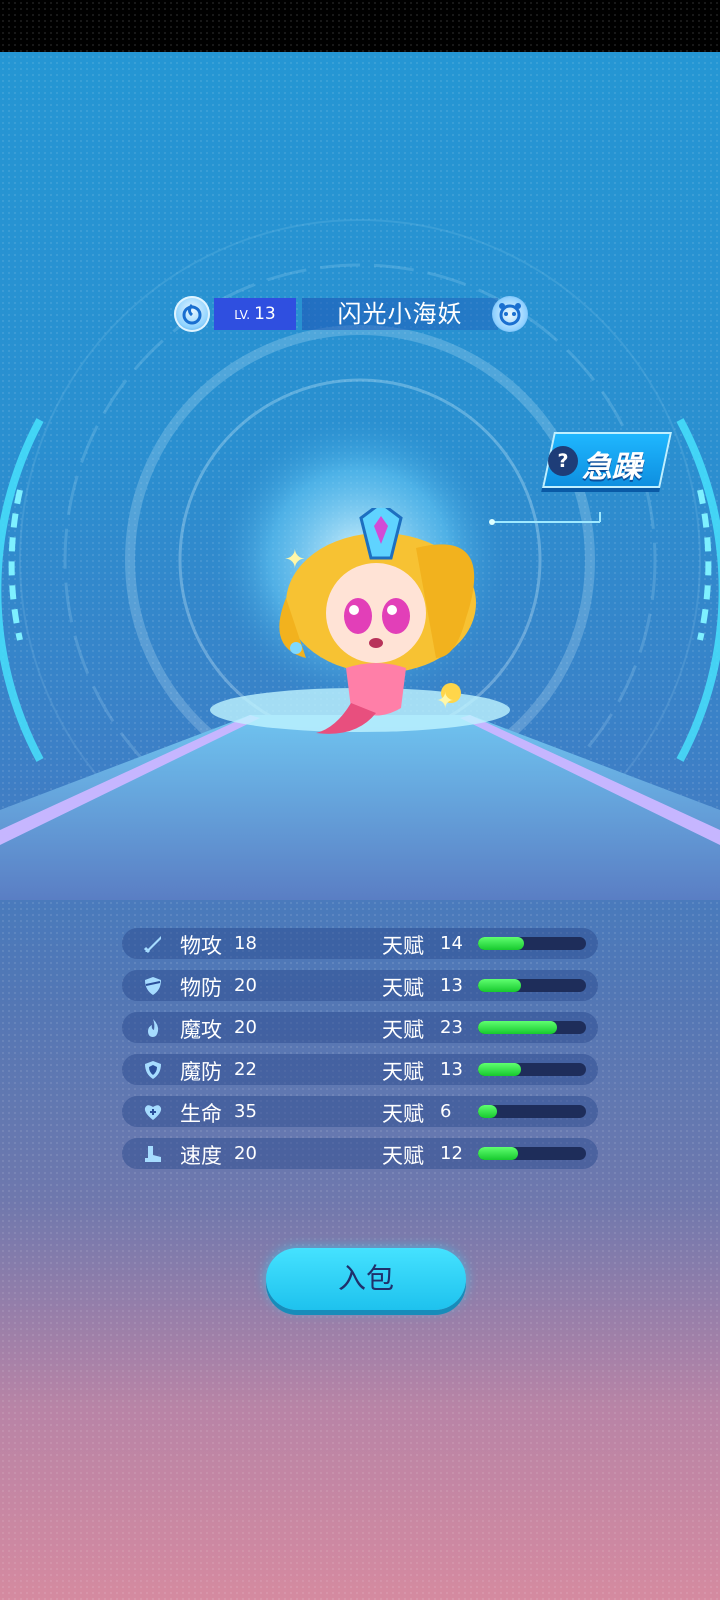 Image resolution: width=720 pixels, height=1600 pixels. I want to click on shield-icon, so click(153, 986).